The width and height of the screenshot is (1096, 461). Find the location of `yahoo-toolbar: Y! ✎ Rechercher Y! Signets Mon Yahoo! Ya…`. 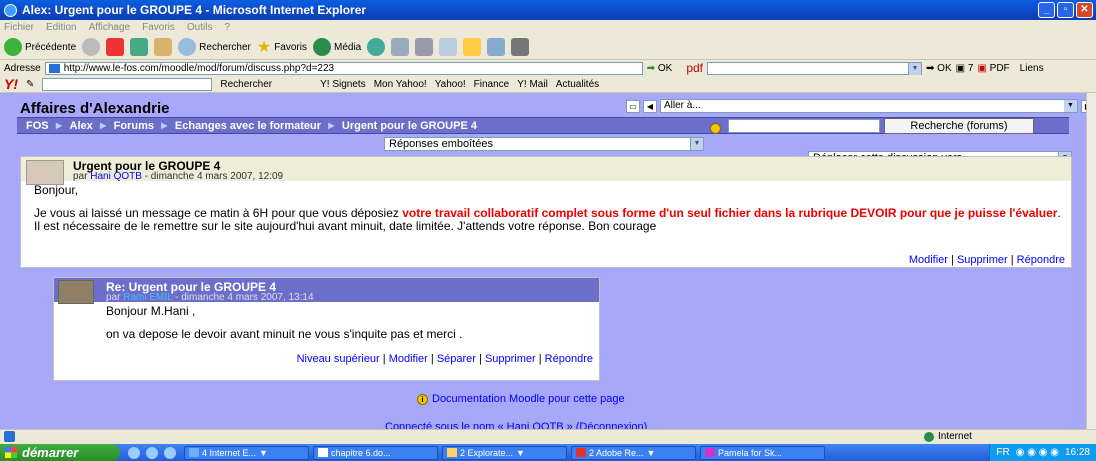

yahoo-toolbar: Y! ✎ Rechercher Y! Signets Mon Yahoo! Ya… is located at coordinates (548, 84).